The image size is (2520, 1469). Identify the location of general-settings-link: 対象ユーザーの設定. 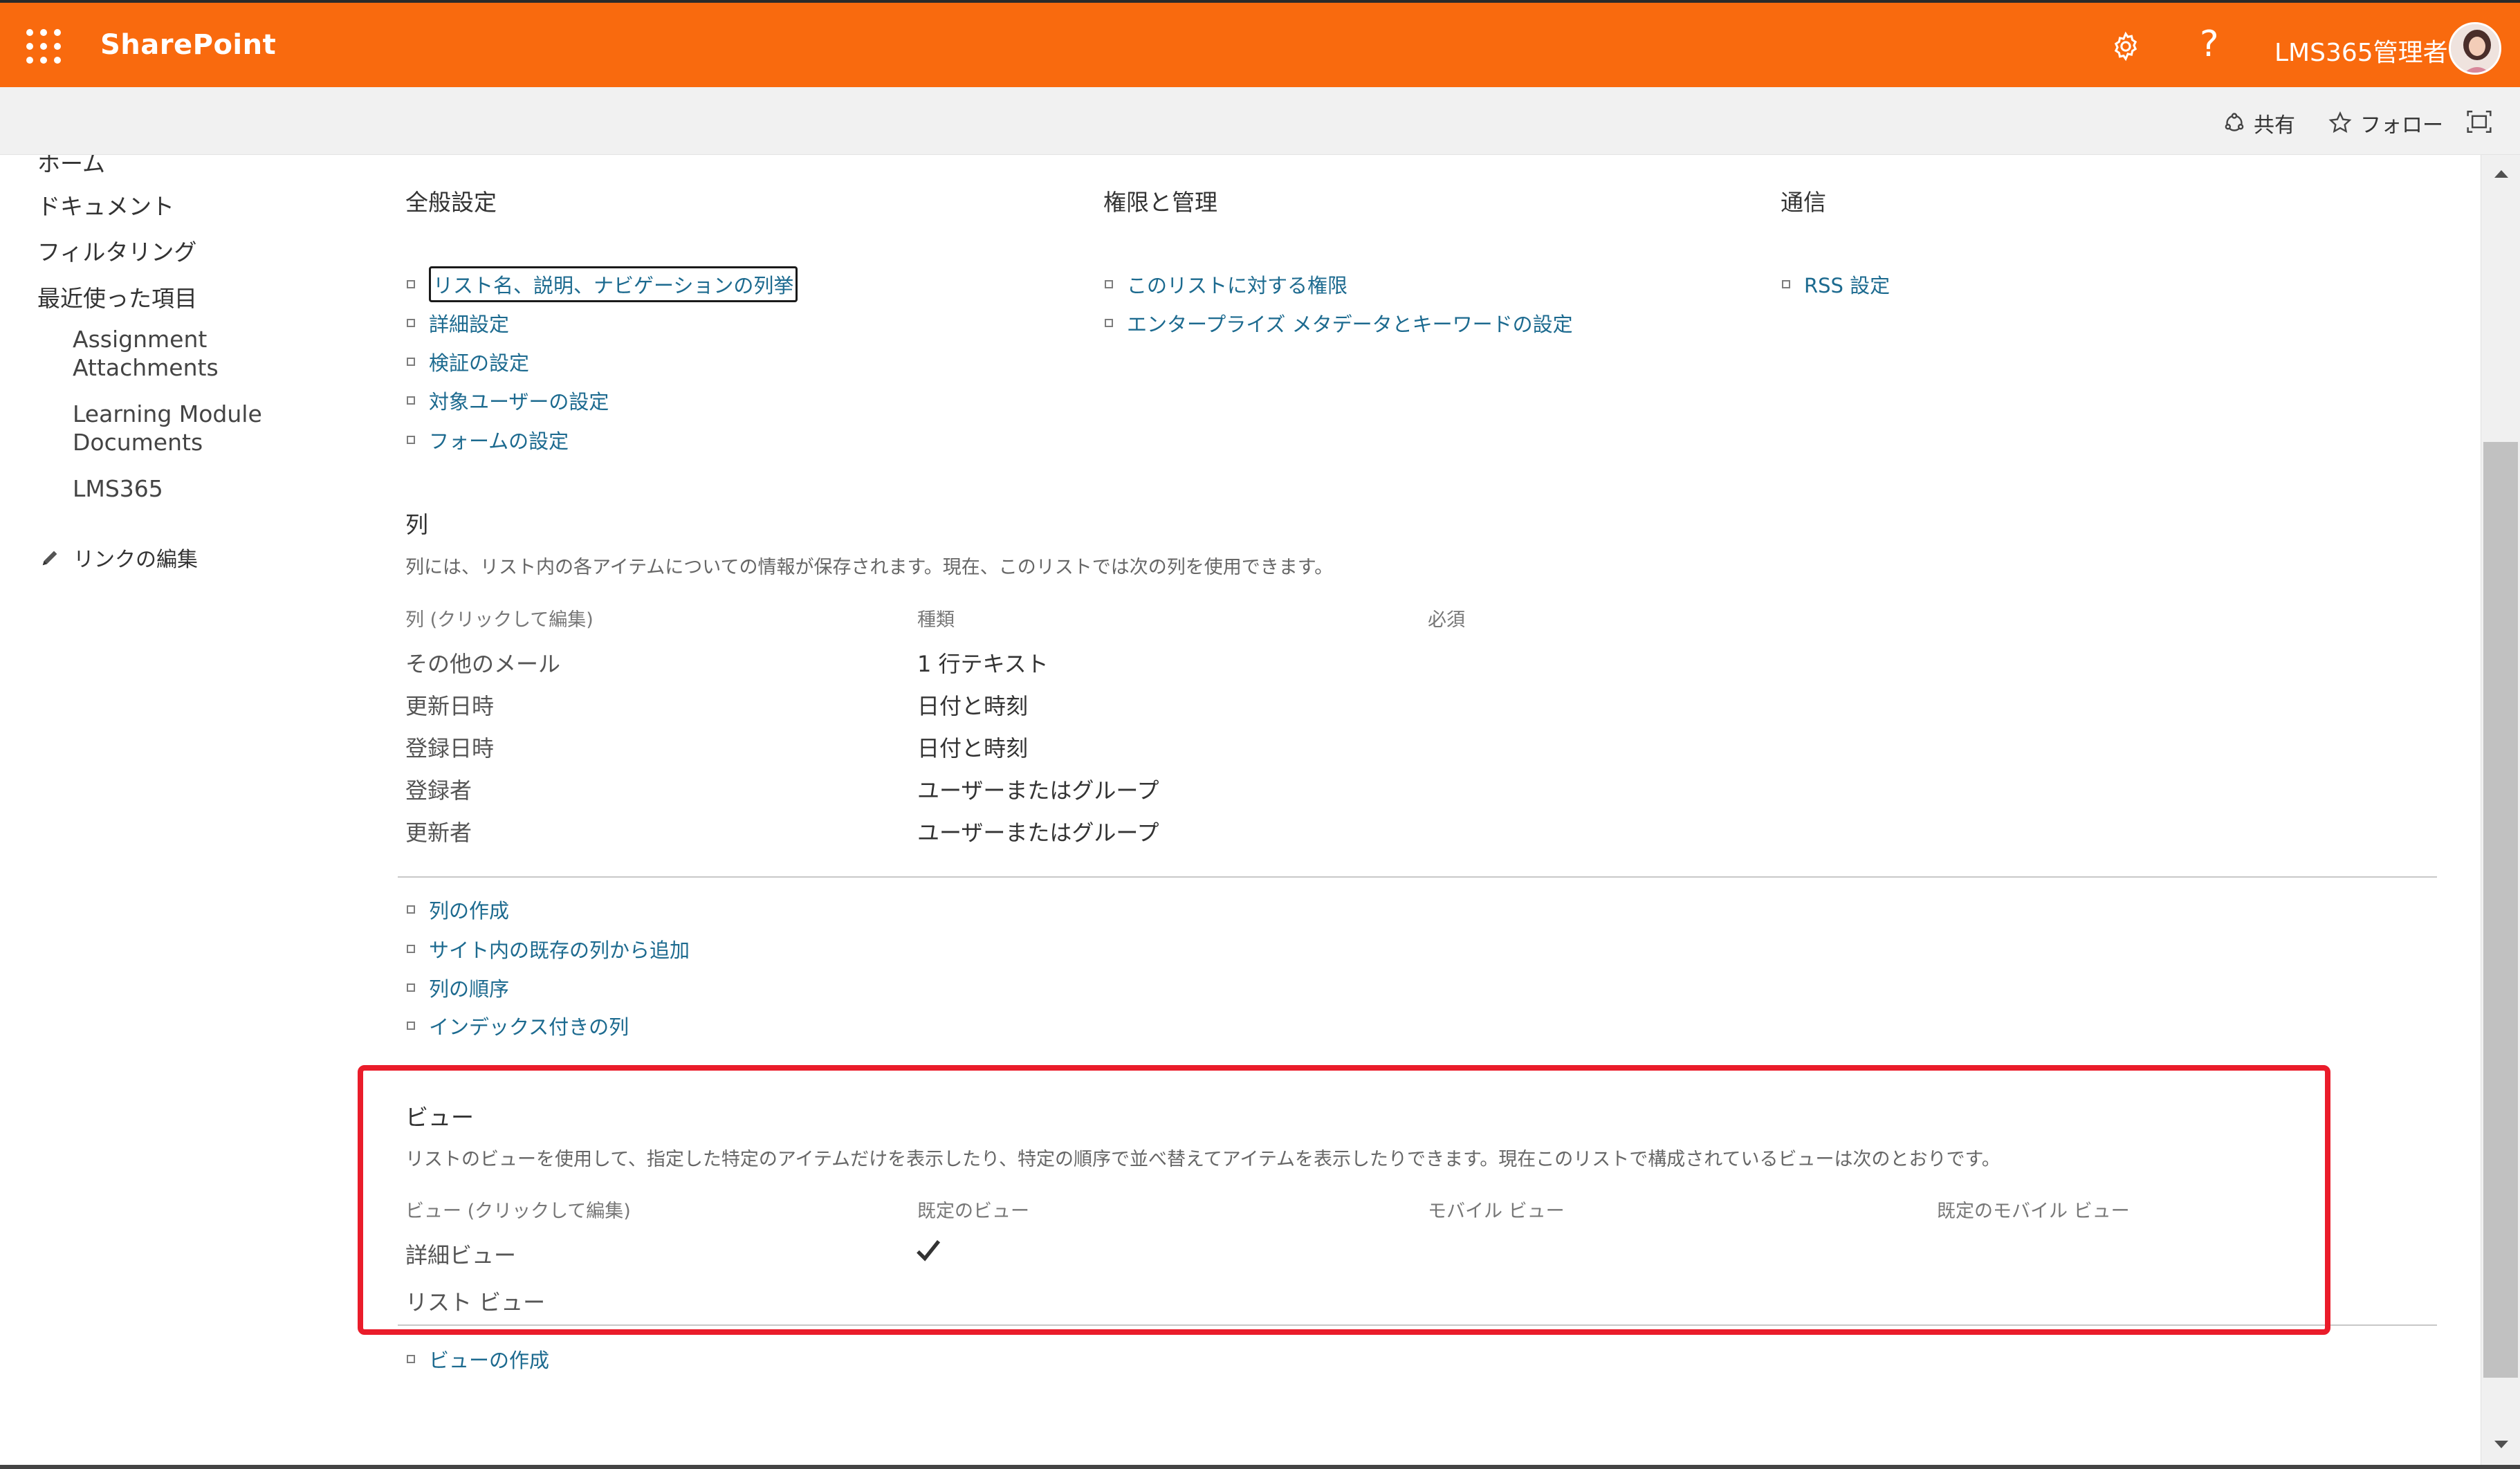
(508, 400).